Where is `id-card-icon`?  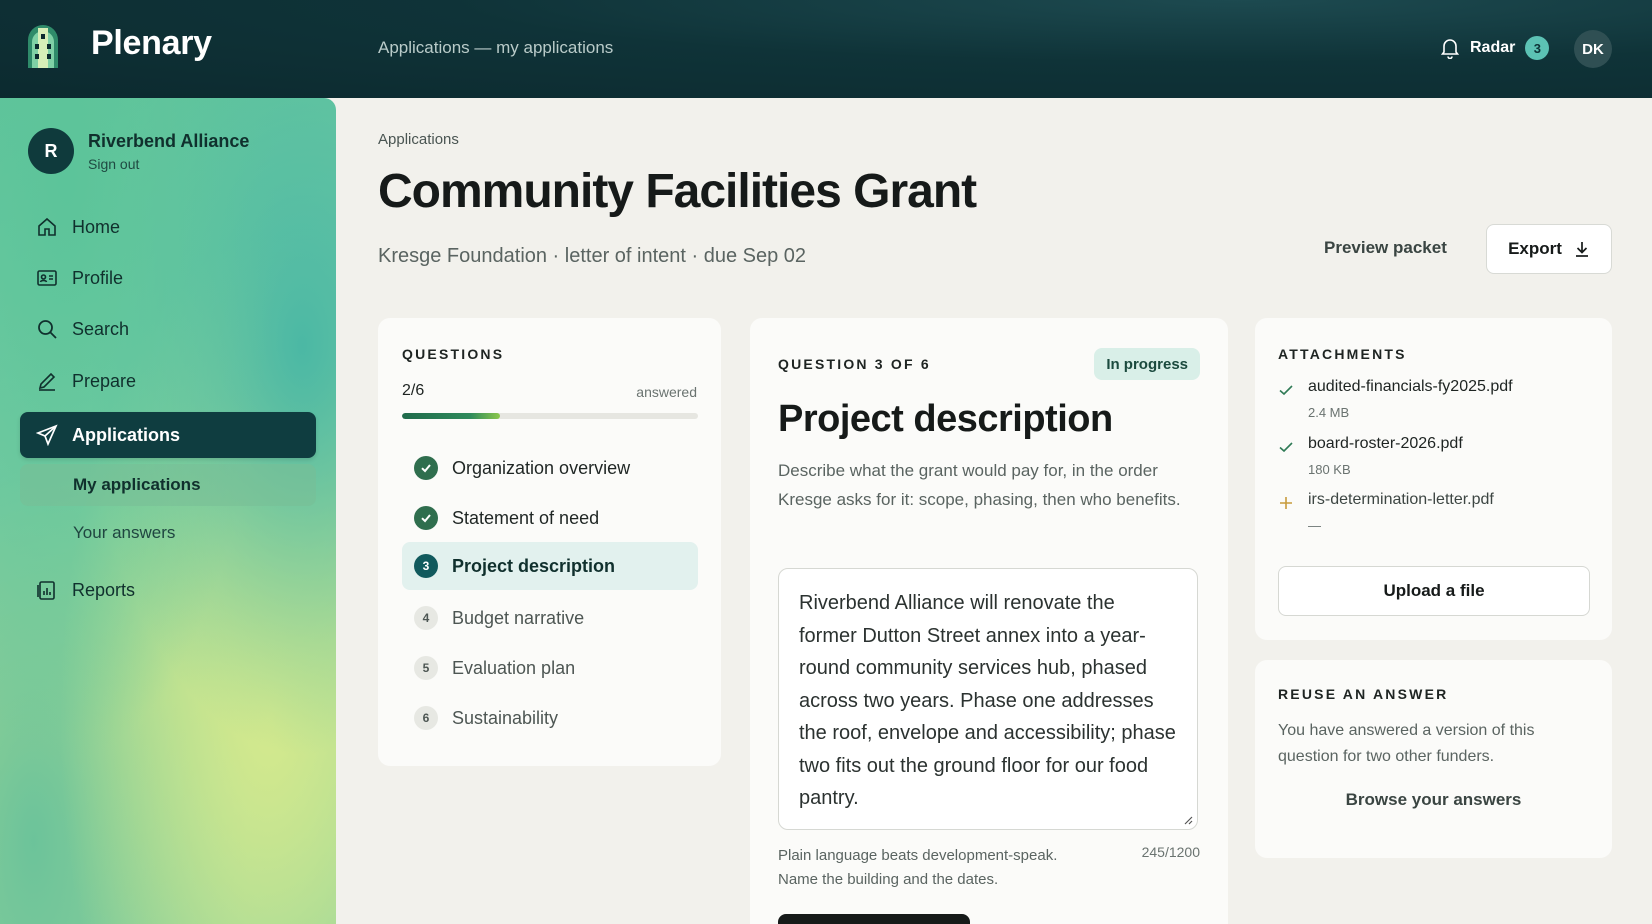 id-card-icon is located at coordinates (47, 278).